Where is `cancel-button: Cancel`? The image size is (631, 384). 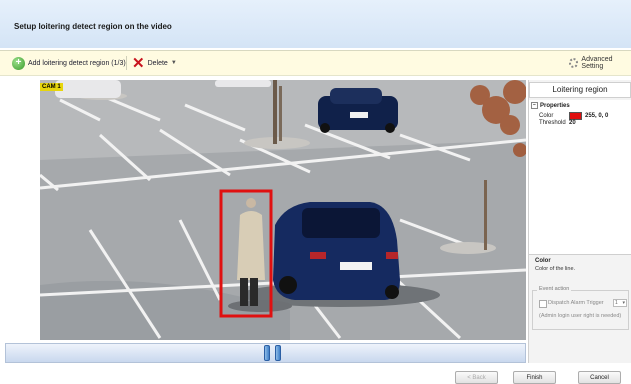 cancel-button: Cancel is located at coordinates (599, 377).